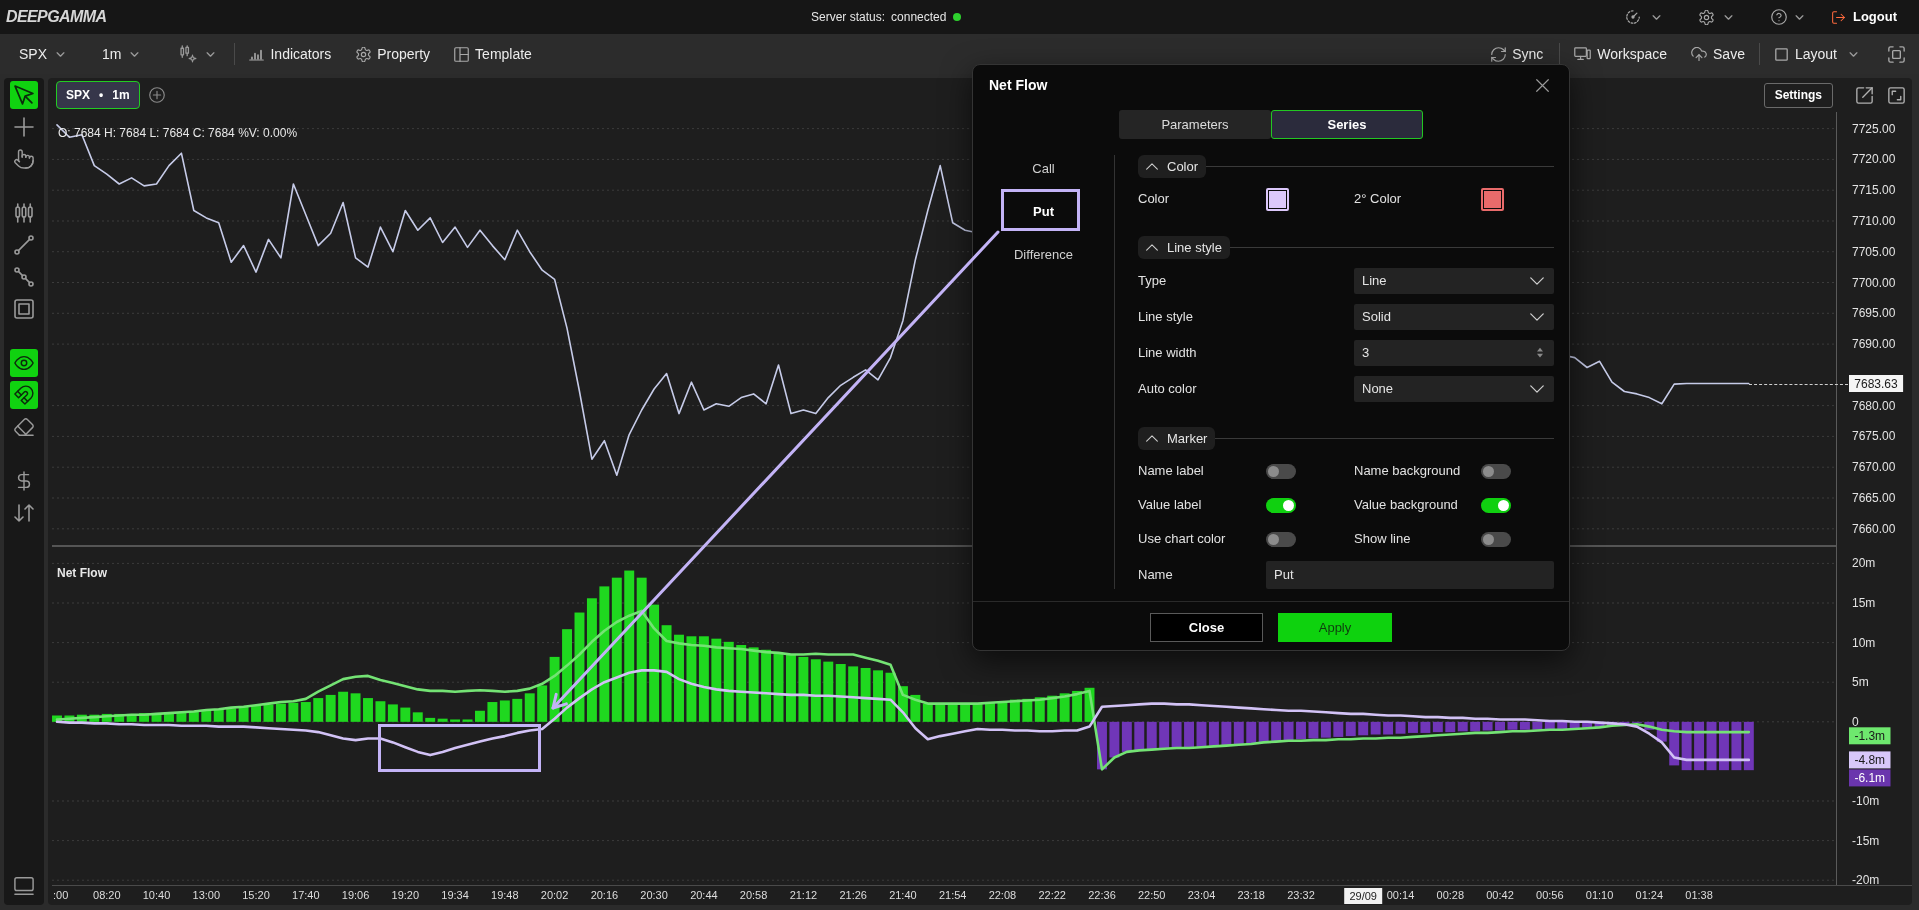 This screenshot has height=910, width=1919. I want to click on axis-label: 0, so click(1855, 721).